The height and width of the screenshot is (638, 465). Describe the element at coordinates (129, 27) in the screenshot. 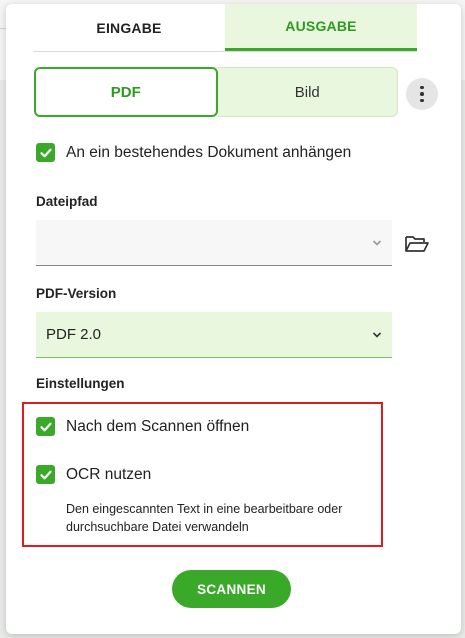

I see `tab-input: EINGABE` at that location.